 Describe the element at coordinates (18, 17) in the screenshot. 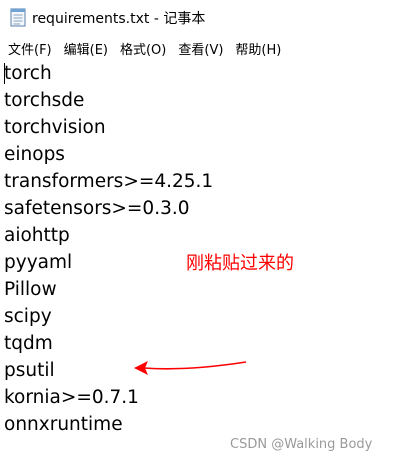

I see `notepad-icon` at that location.